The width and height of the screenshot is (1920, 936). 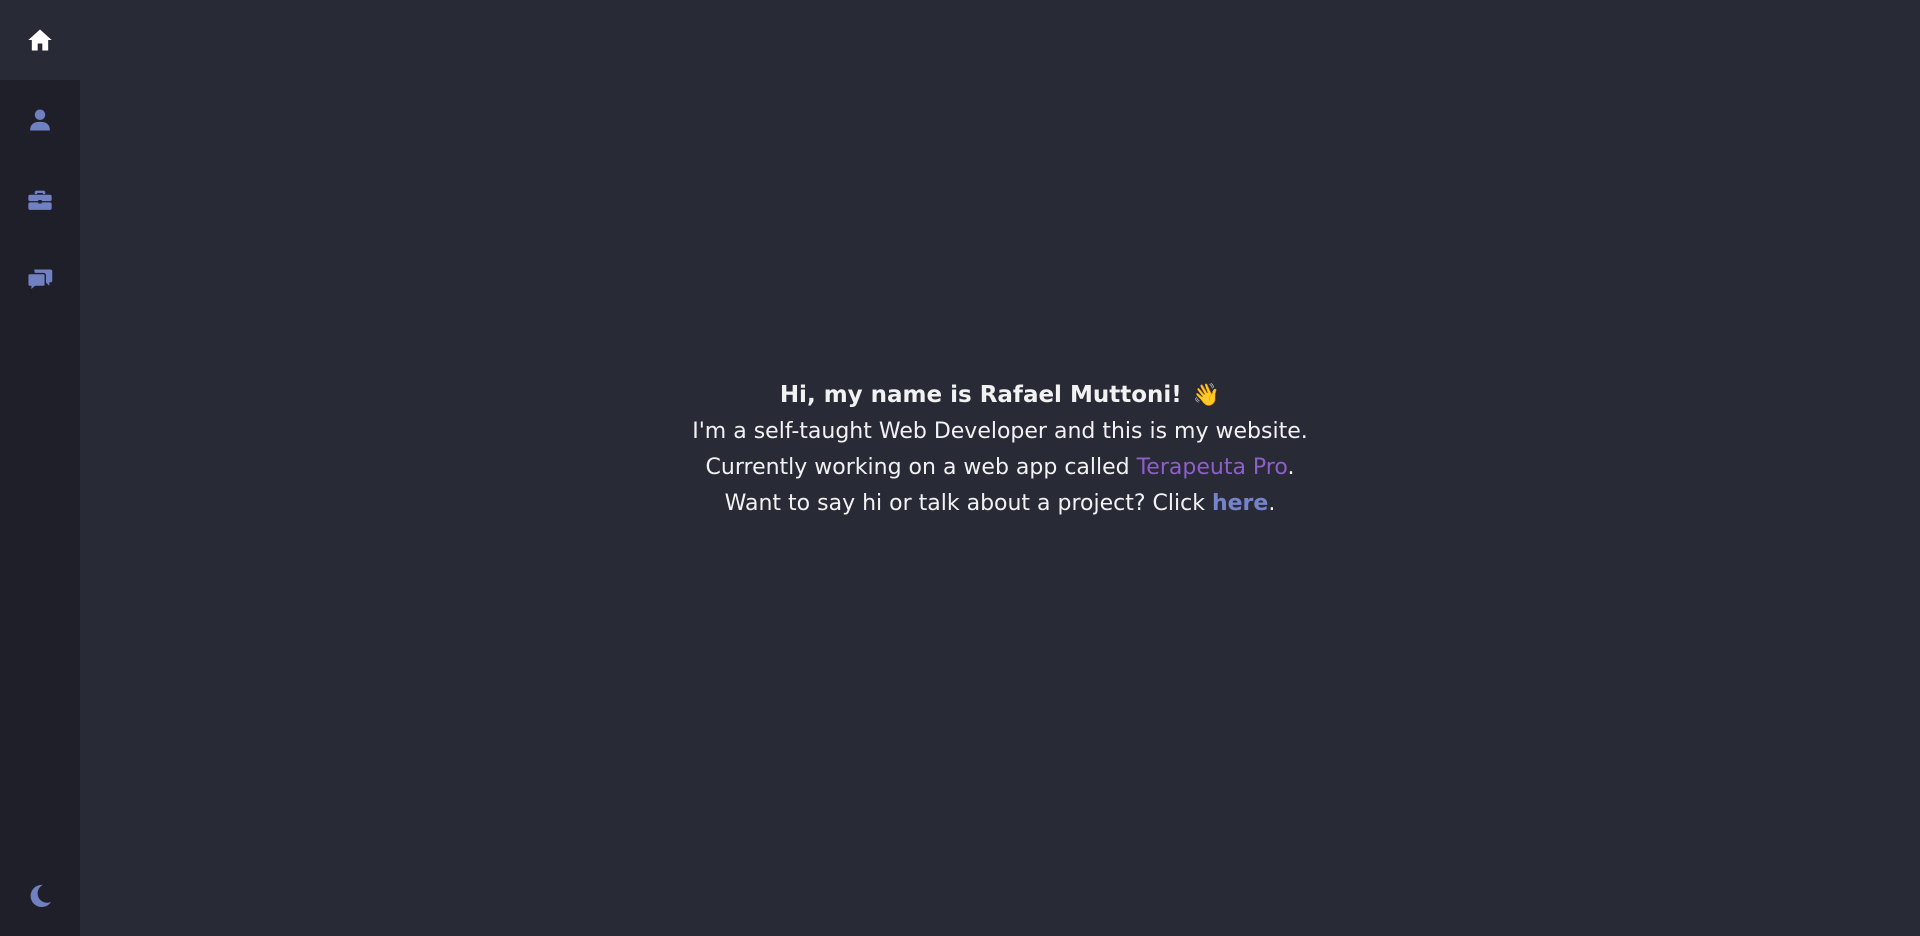 I want to click on contact-here-link: here, so click(x=1240, y=503).